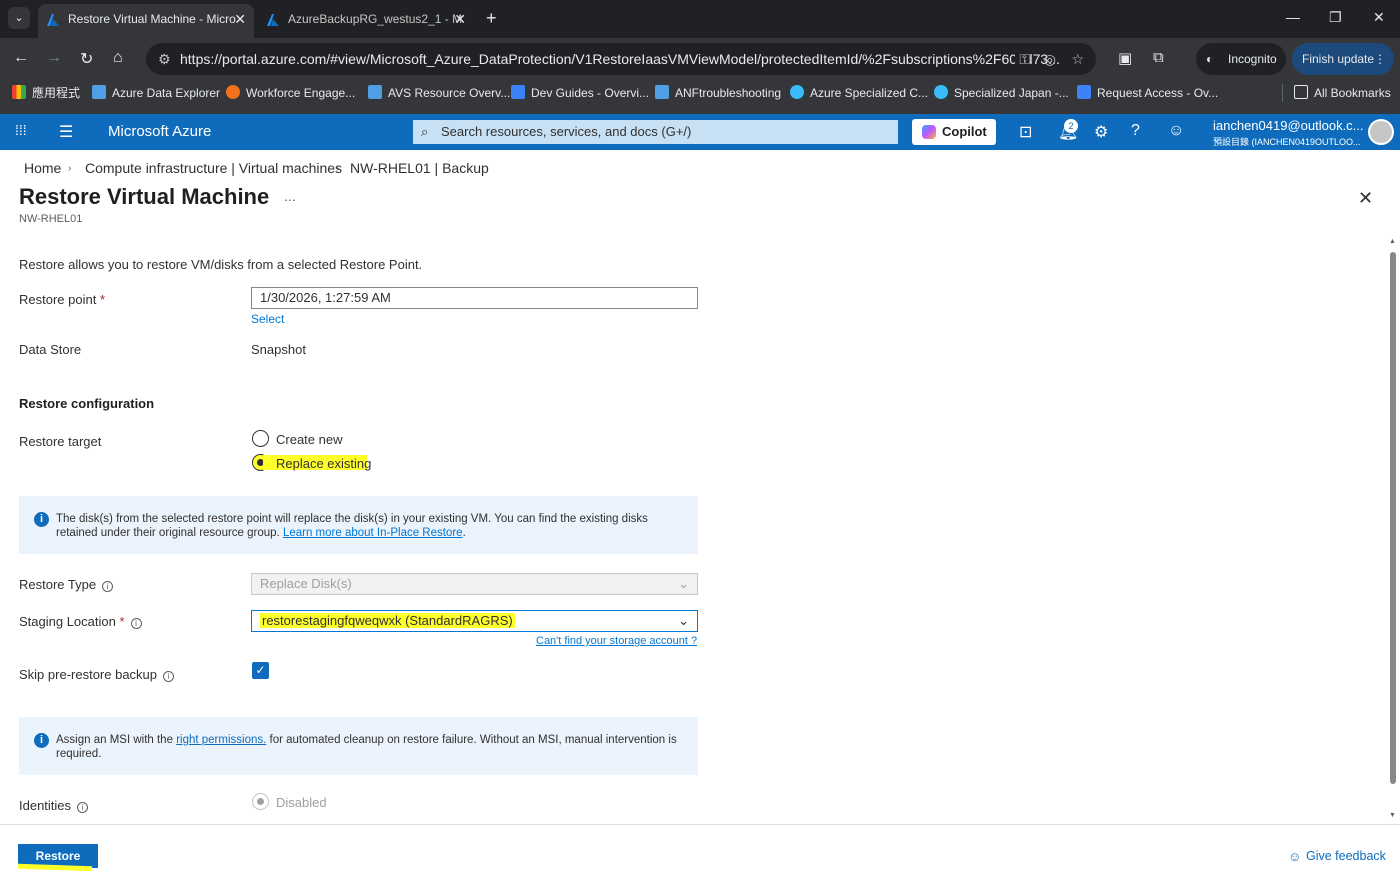  Describe the element at coordinates (1071, 126) in the screenshot. I see `notifications-badge: 2` at that location.